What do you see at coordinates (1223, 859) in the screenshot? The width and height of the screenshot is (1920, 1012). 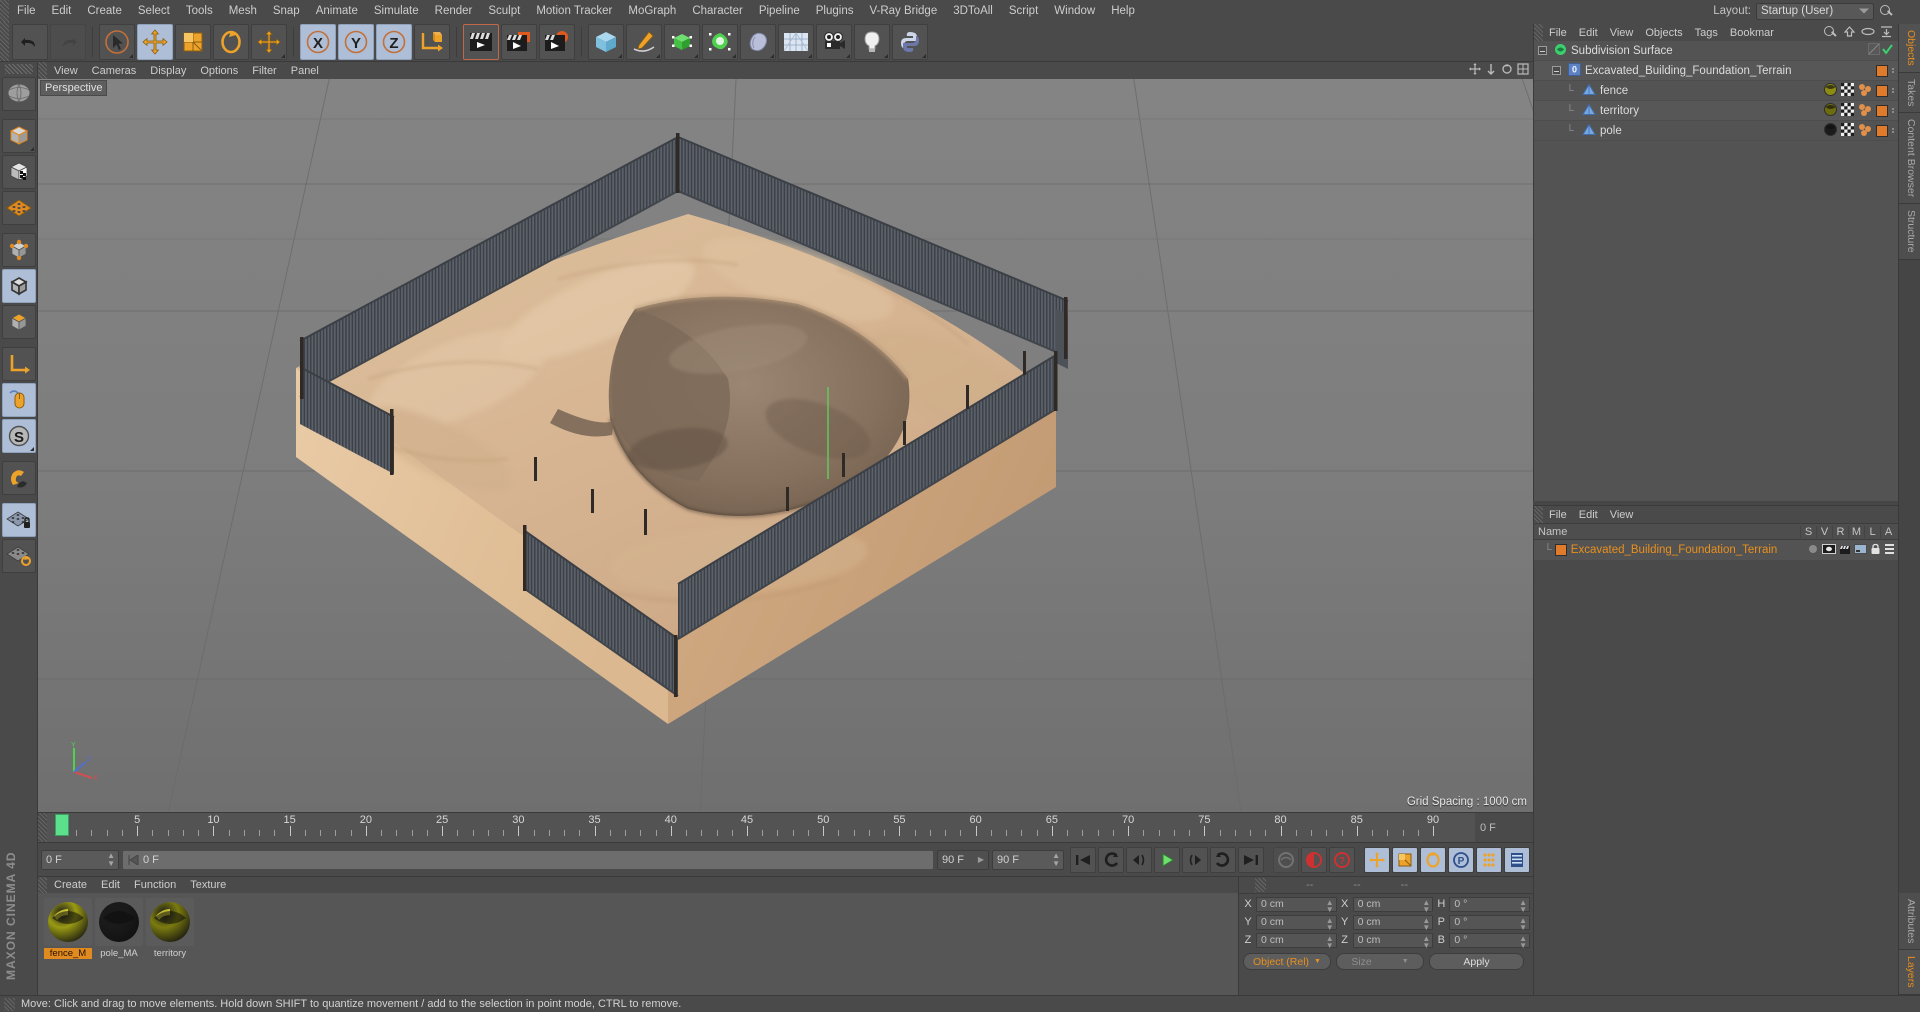 I see `next-key-icon` at bounding box center [1223, 859].